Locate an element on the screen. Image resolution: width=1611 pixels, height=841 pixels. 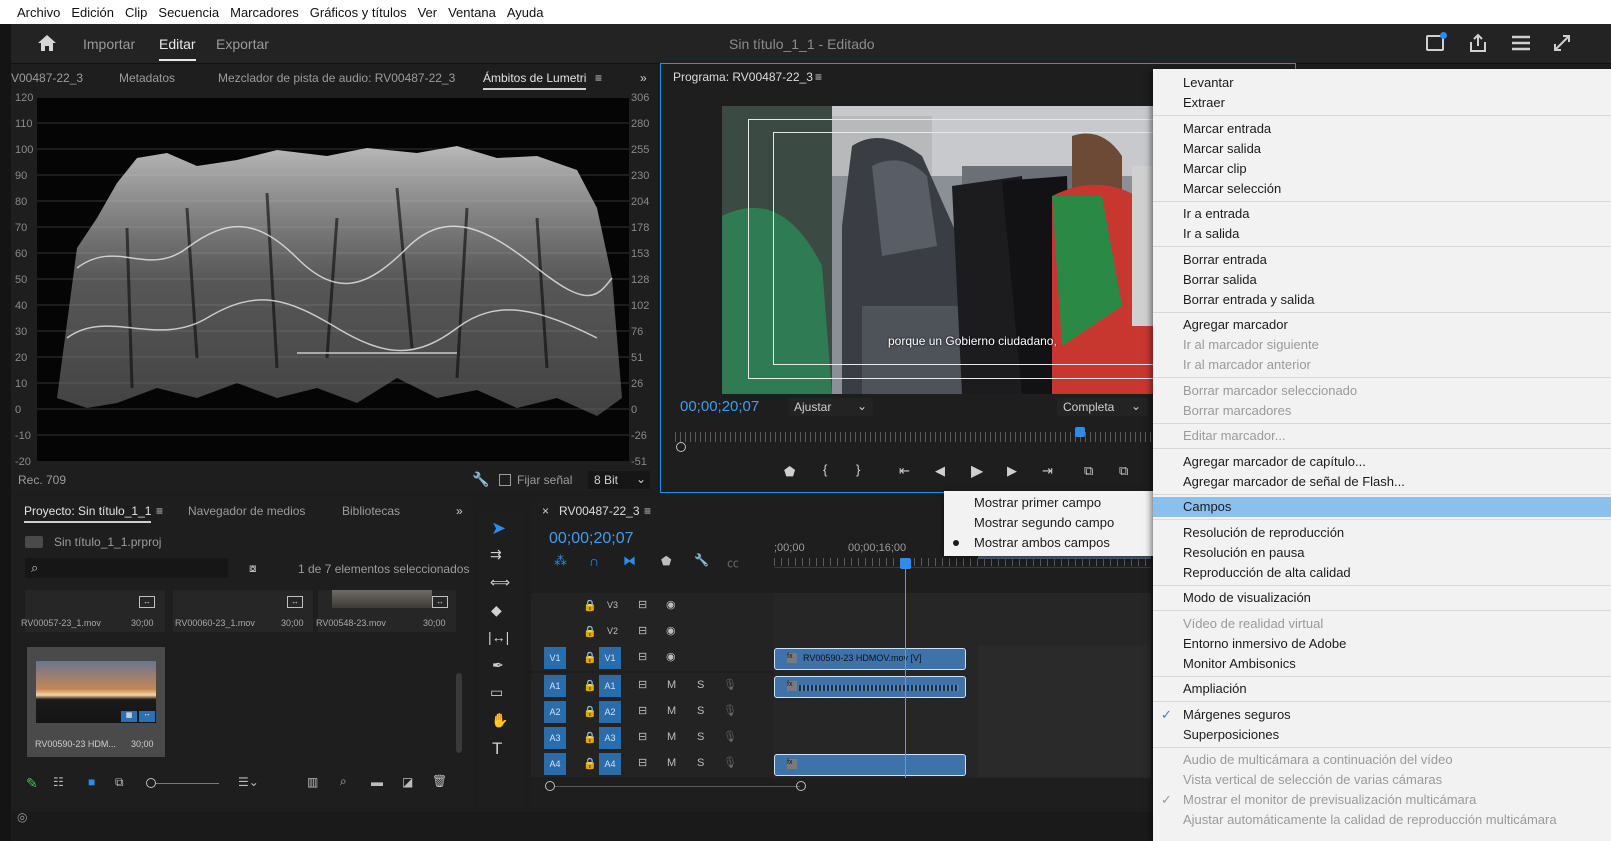
program-menu-icon: ≡ is located at coordinates (818, 77).